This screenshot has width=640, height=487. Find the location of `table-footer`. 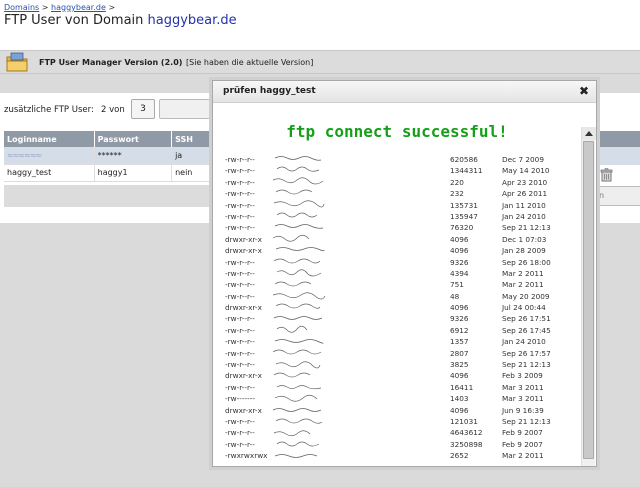

table-footer is located at coordinates (108, 196).